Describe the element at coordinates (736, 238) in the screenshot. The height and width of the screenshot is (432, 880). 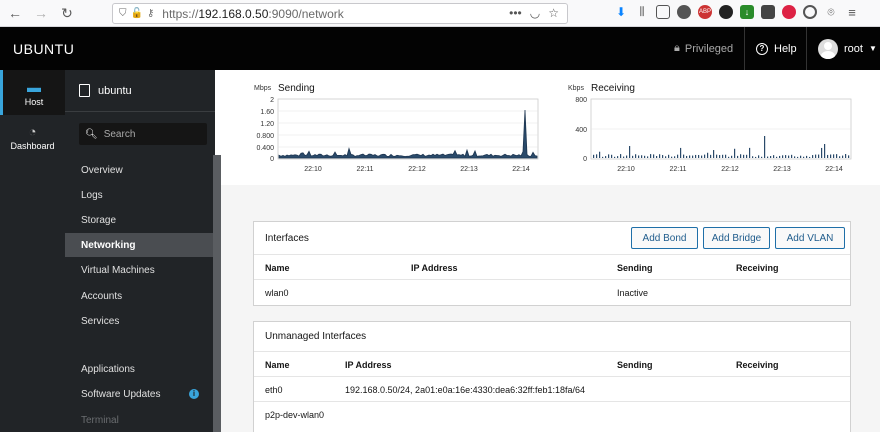
I see `add-bridge-button: Add Bridge` at that location.